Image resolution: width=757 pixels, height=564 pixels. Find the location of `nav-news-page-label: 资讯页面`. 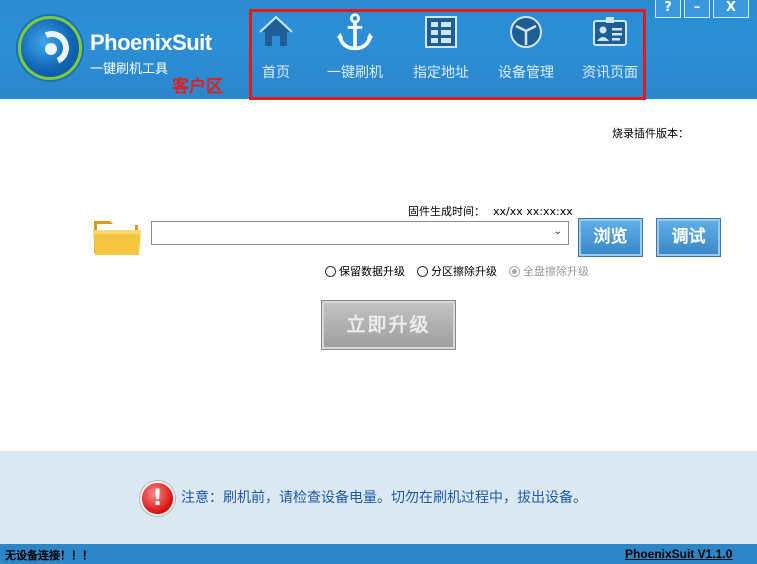

nav-news-page-label: 资讯页面 is located at coordinates (610, 73).